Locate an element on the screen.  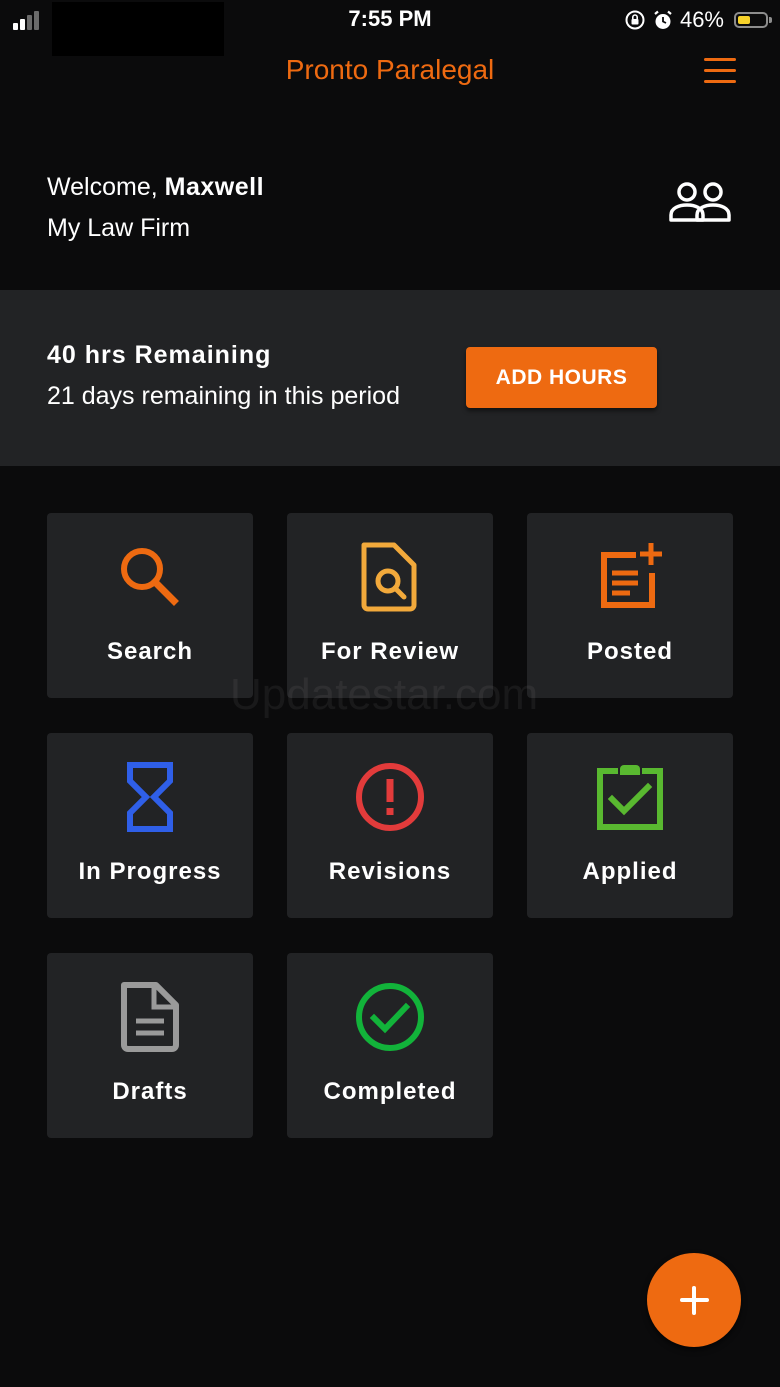
tile-label: Search is located at coordinates (150, 651).